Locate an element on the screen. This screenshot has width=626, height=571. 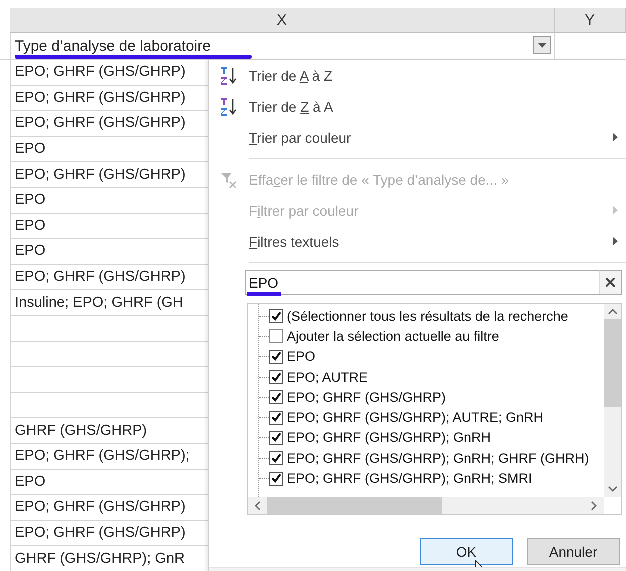
list-item: EPO; GHRF (GHS/GHRP) is located at coordinates (366, 397).